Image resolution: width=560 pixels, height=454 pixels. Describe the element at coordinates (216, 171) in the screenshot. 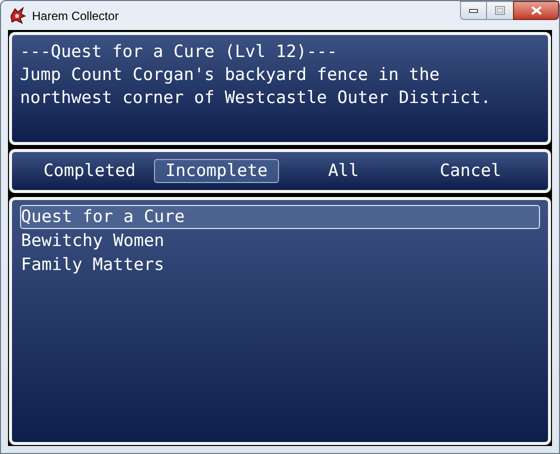

I see `filter-tab: Incomplete` at that location.